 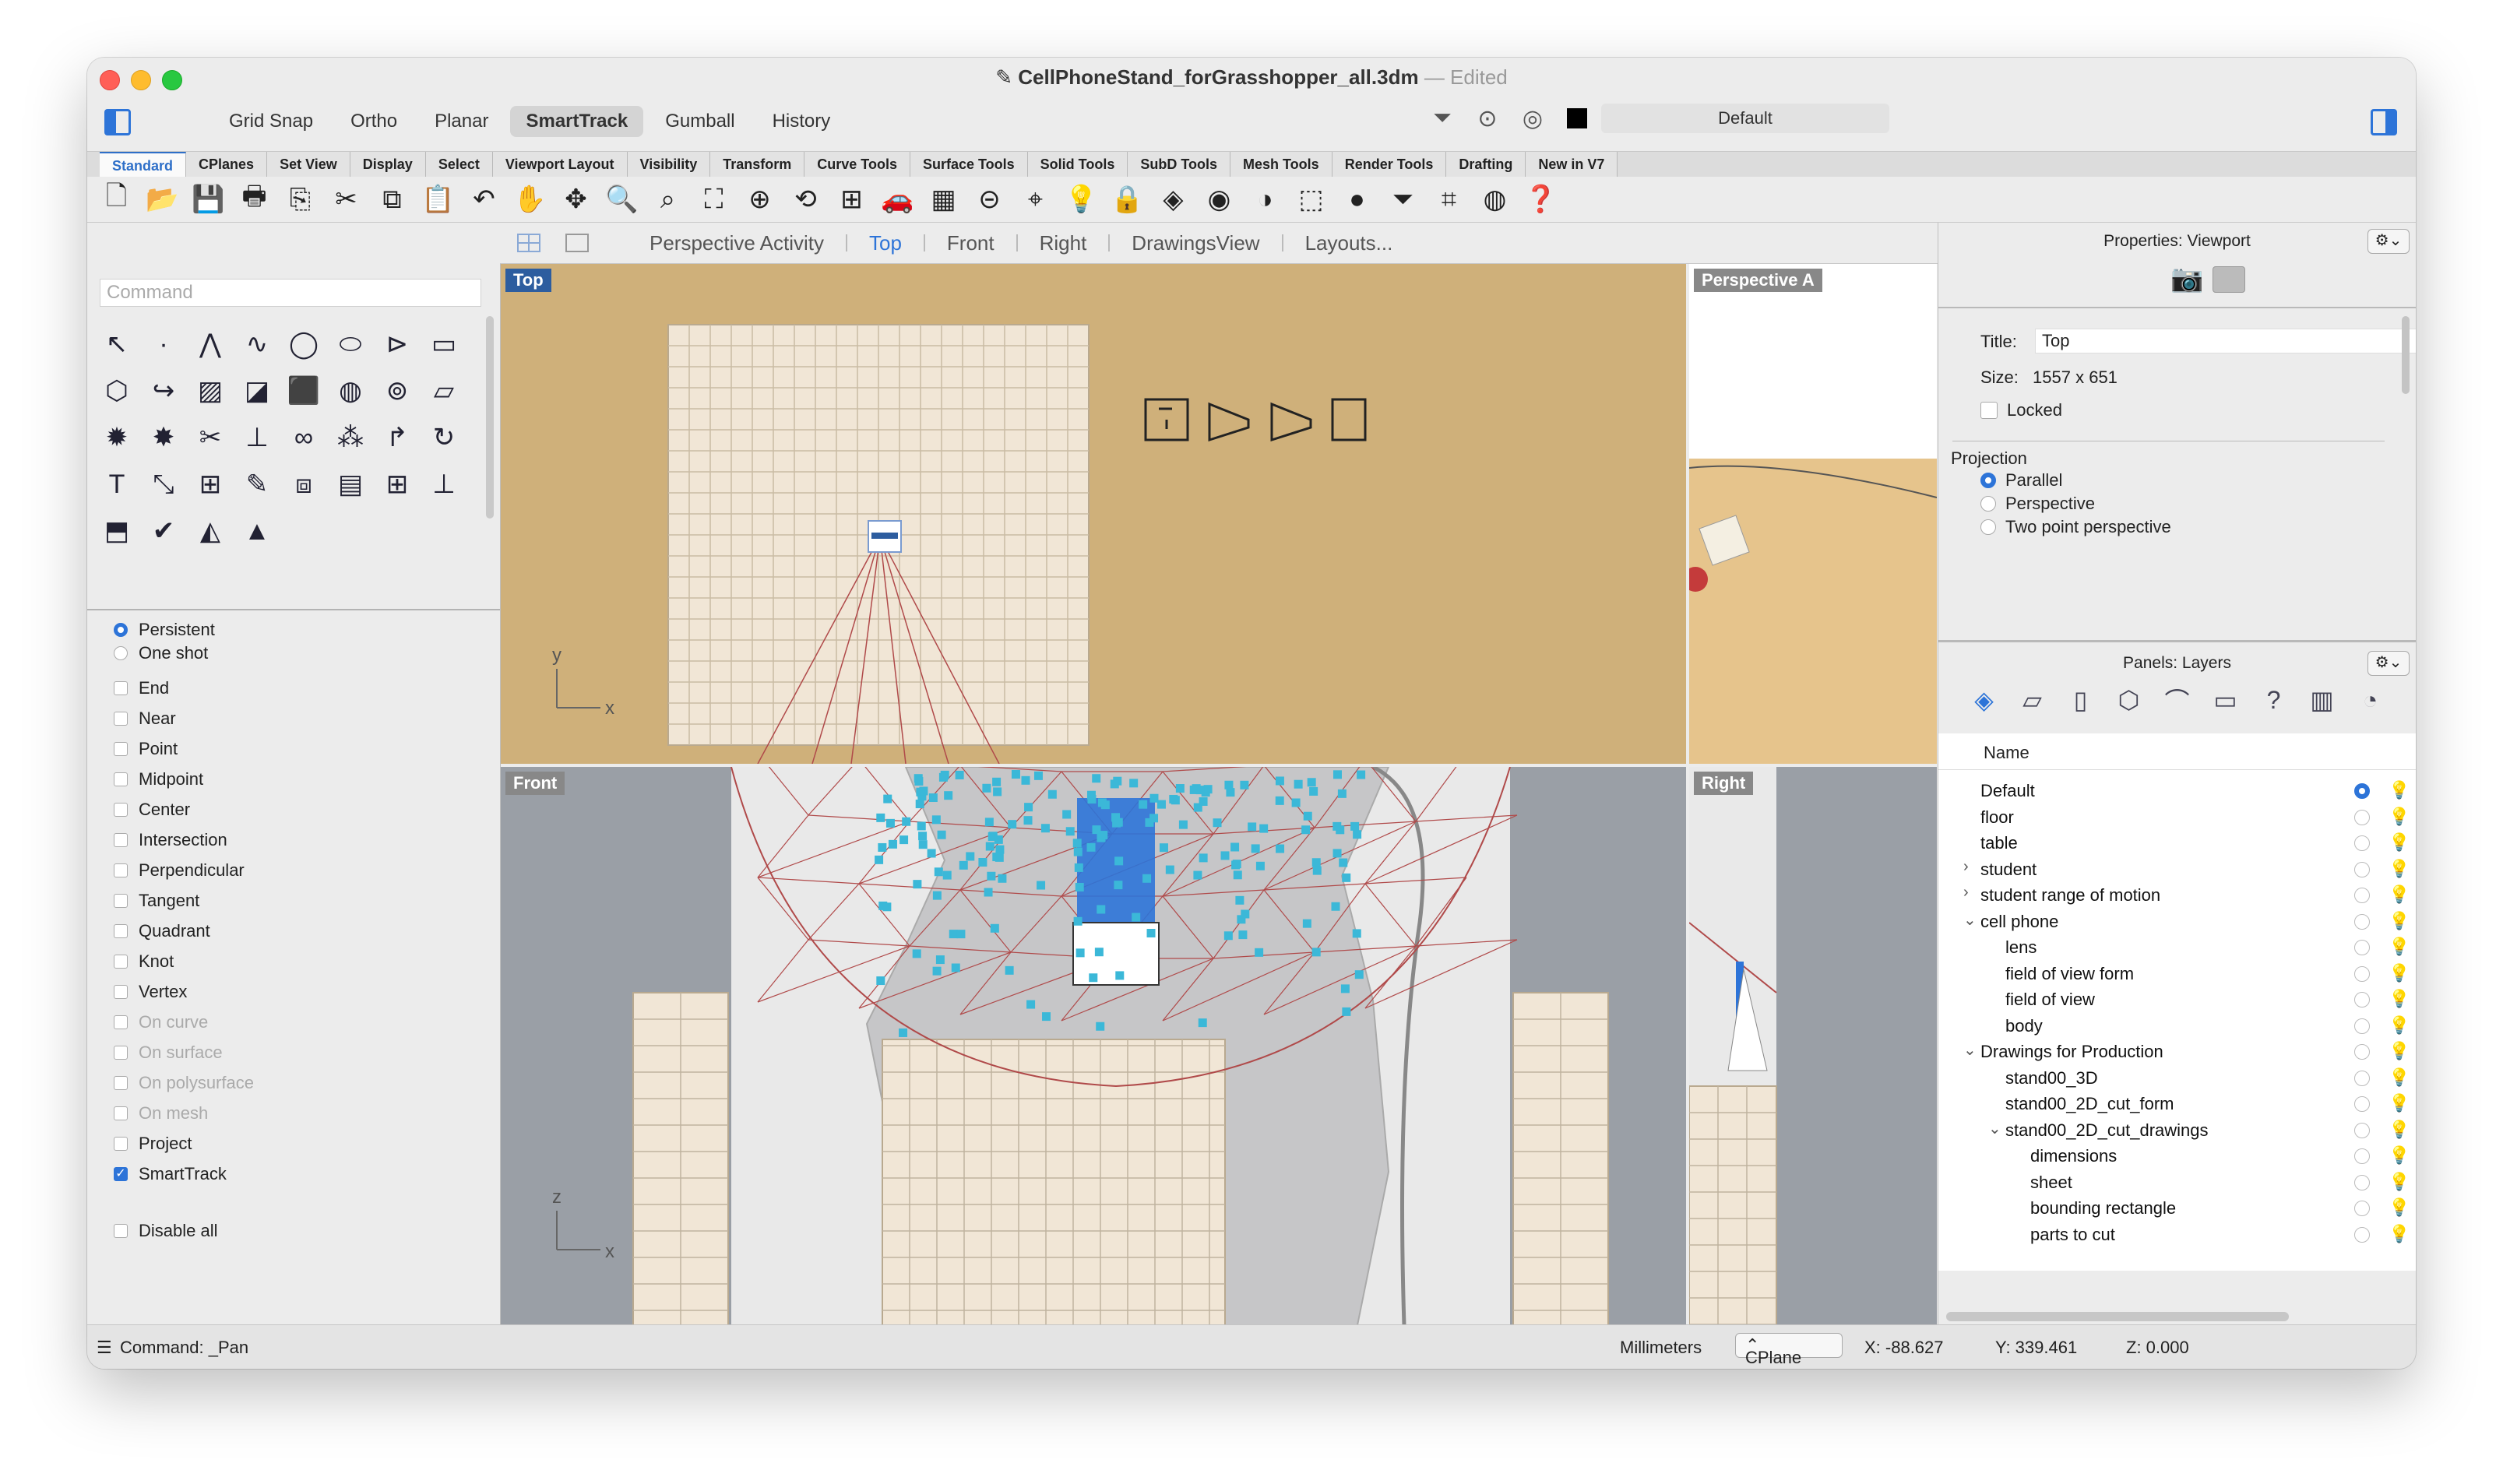 I want to click on tab-mesh-tools: Mesh Tools, so click(x=1281, y=165).